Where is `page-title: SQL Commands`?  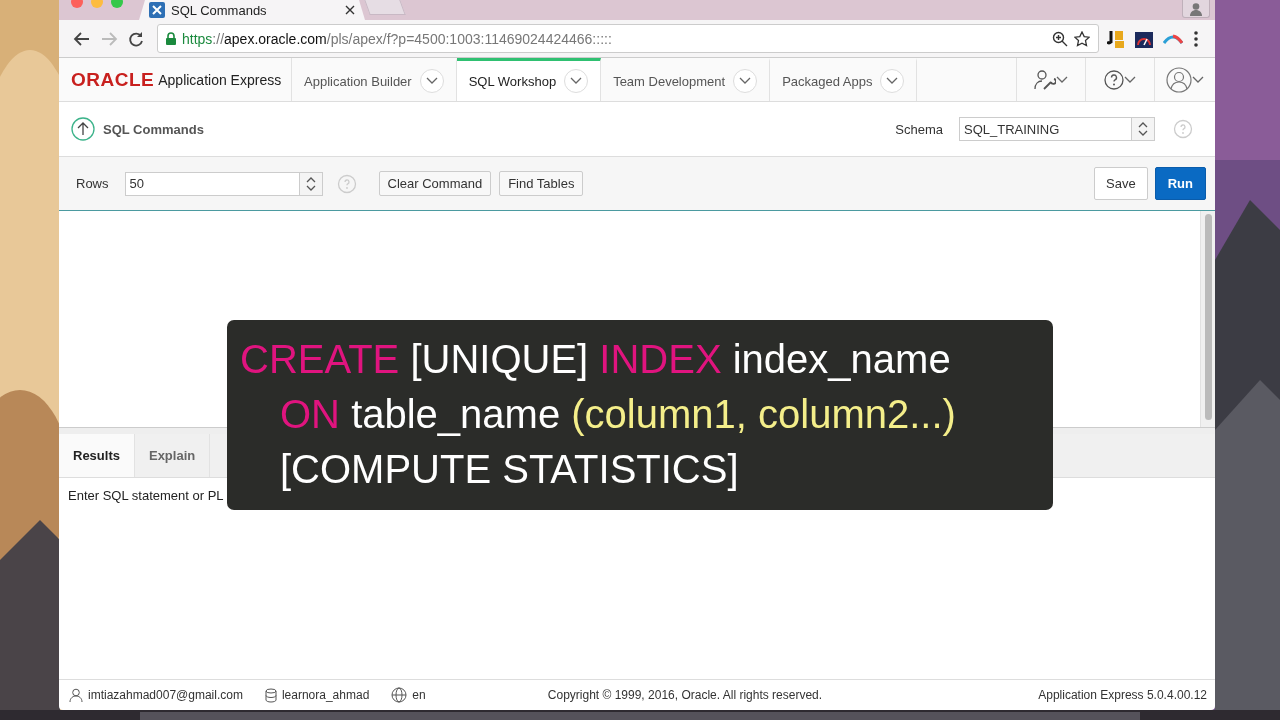 page-title: SQL Commands is located at coordinates (154, 129).